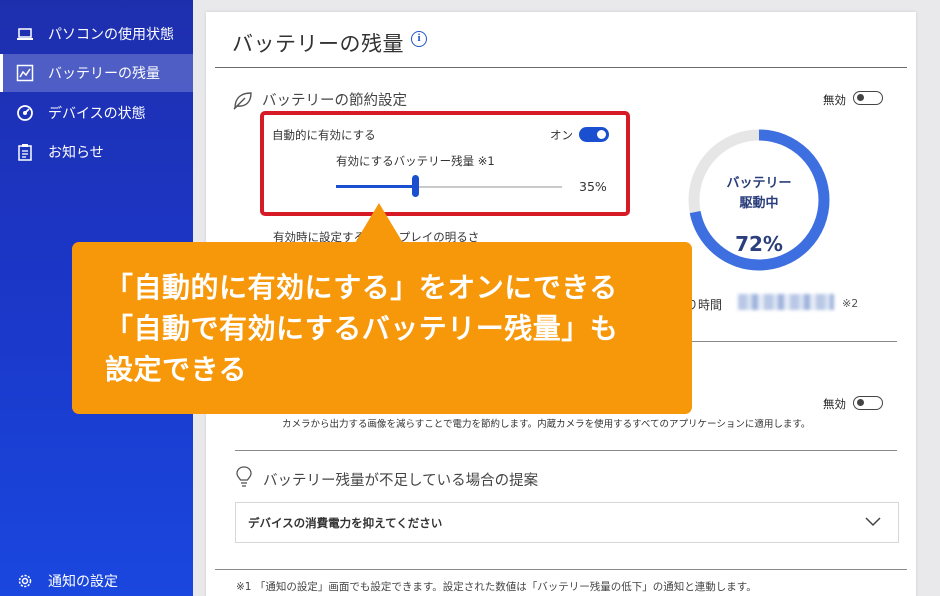  I want to click on saver-section-title: バッテリーの節約設定, so click(334, 101).